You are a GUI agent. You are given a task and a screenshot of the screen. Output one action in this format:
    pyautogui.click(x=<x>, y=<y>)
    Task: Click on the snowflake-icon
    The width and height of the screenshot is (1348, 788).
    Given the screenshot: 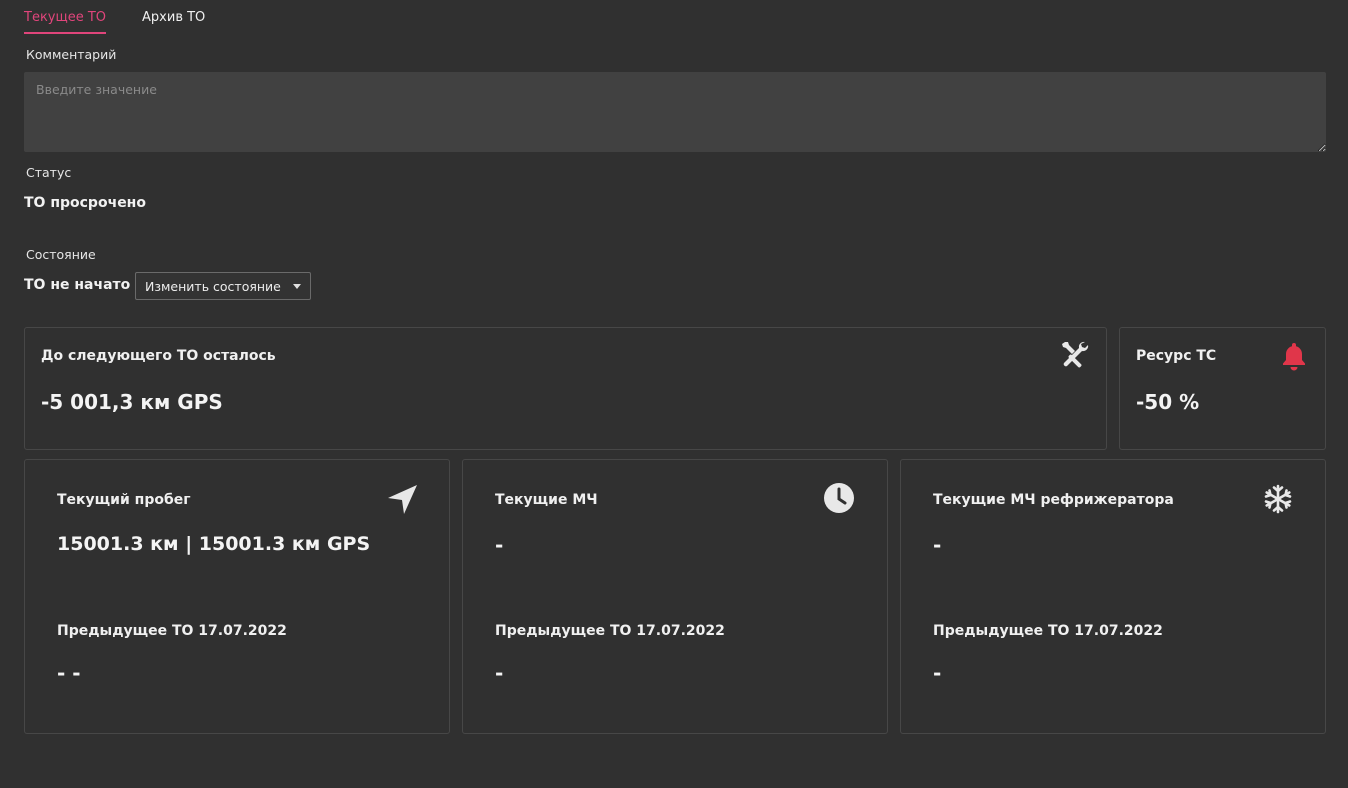 What is the action you would take?
    pyautogui.click(x=1278, y=499)
    